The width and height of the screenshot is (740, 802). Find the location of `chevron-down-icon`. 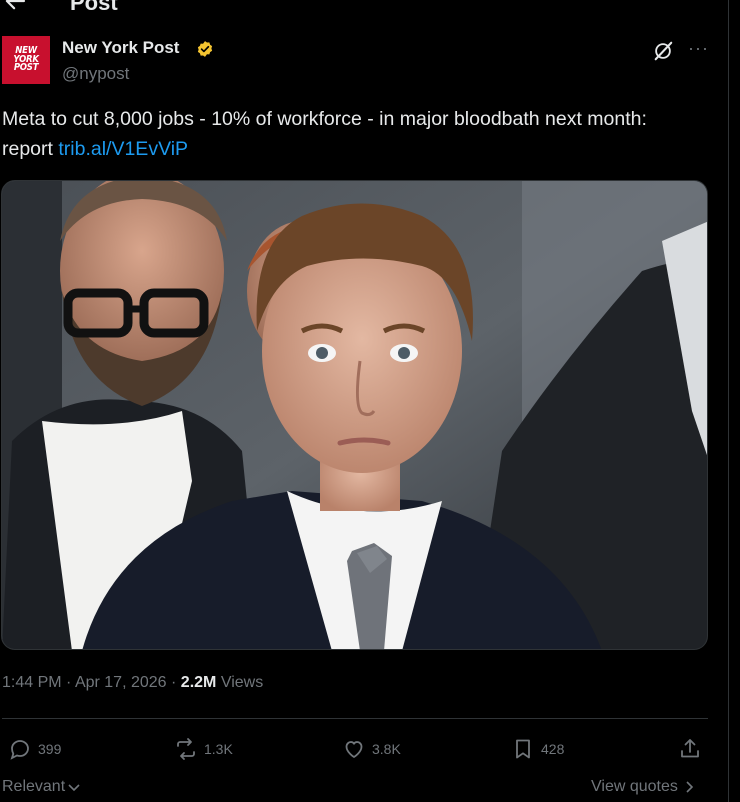

chevron-down-icon is located at coordinates (74, 788).